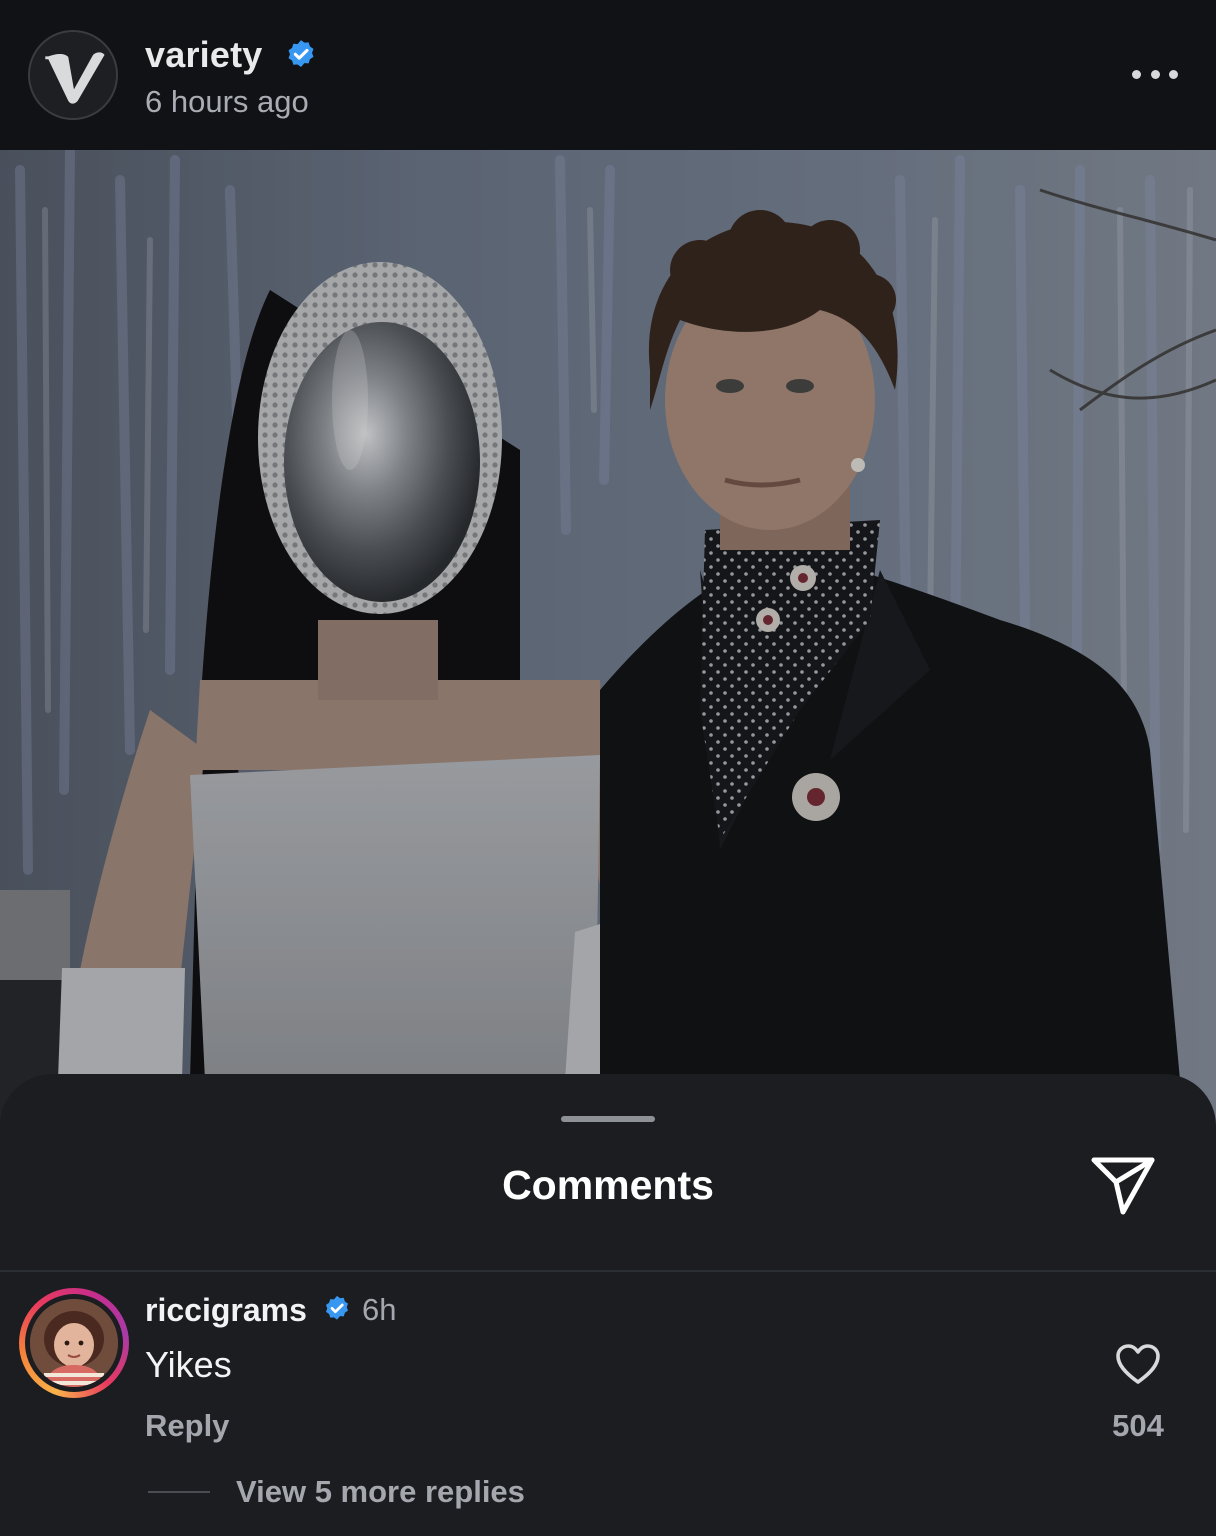  What do you see at coordinates (608, 1119) in the screenshot?
I see `sheet-drag-handle` at bounding box center [608, 1119].